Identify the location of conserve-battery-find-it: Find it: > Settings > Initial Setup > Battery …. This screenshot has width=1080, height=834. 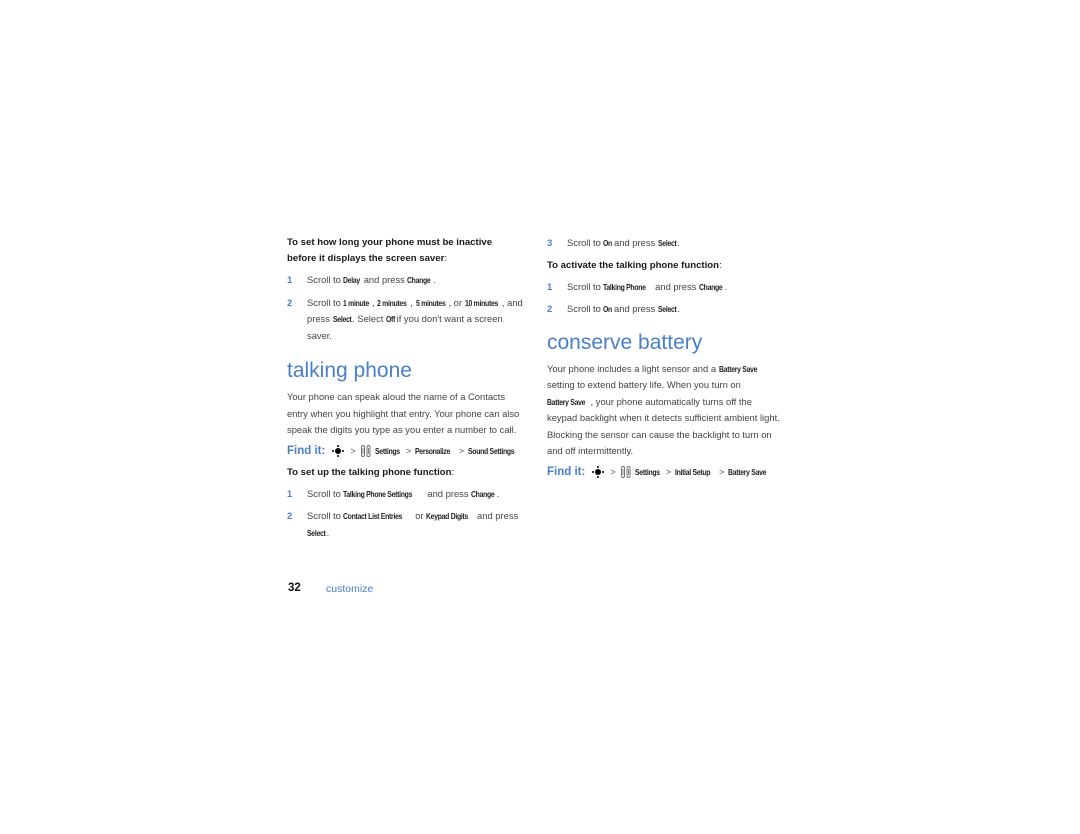
(665, 472).